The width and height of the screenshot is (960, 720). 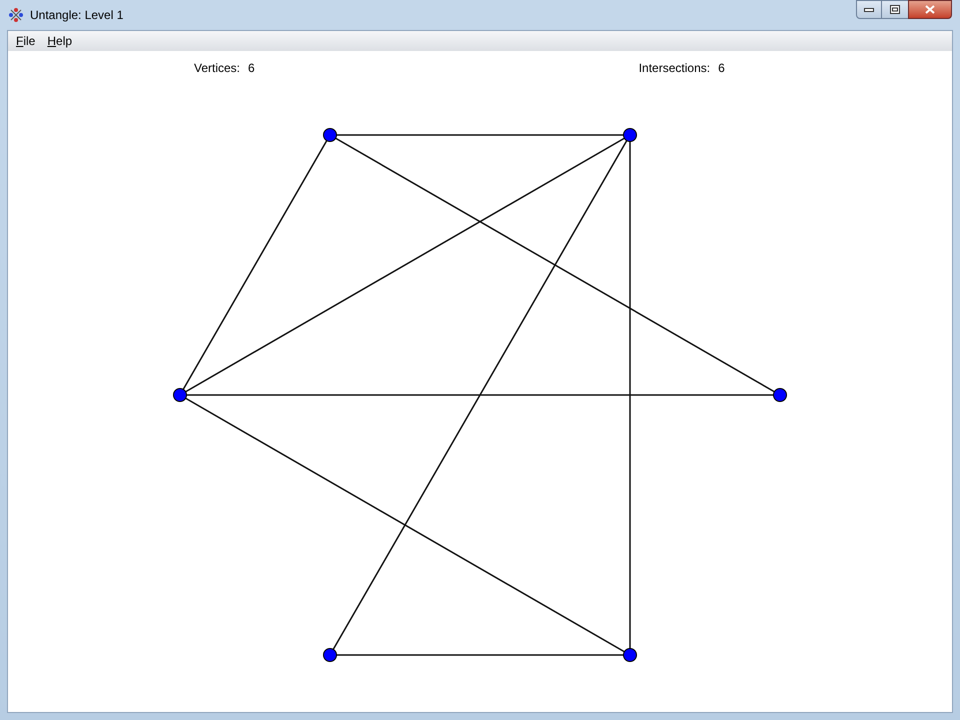 I want to click on app-icon, so click(x=16, y=15).